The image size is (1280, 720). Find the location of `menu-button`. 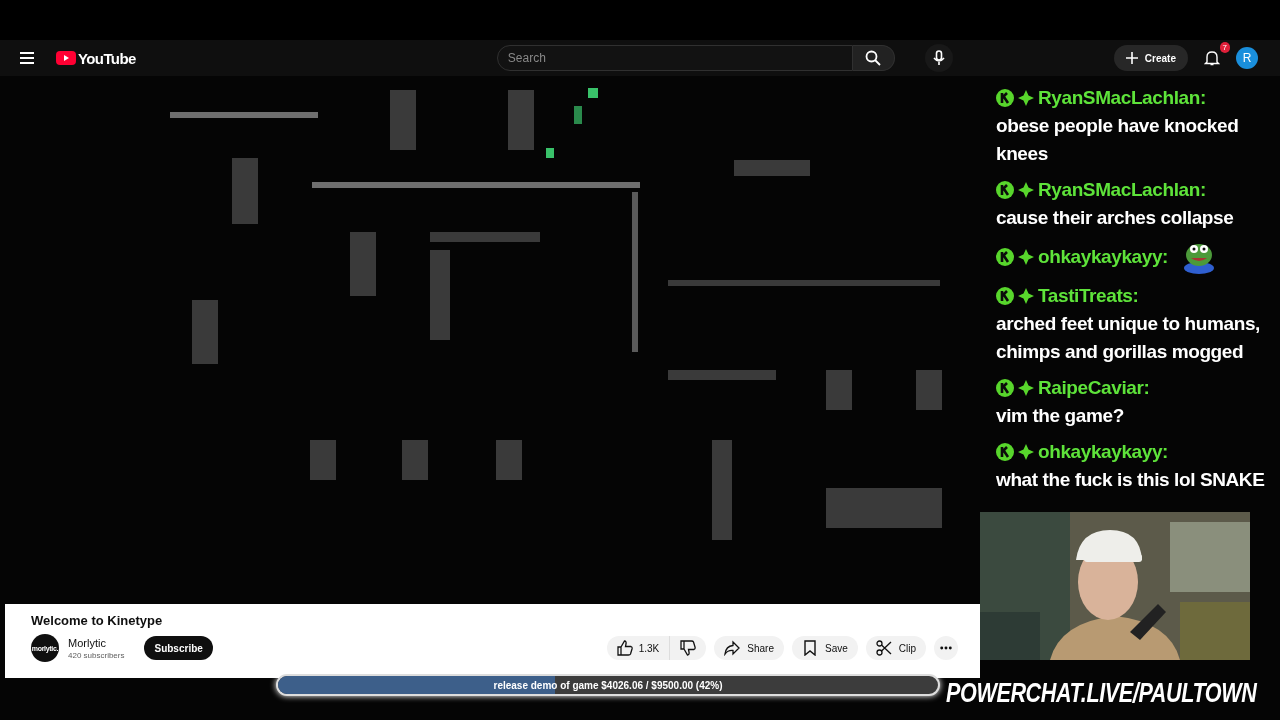

menu-button is located at coordinates (27, 58).